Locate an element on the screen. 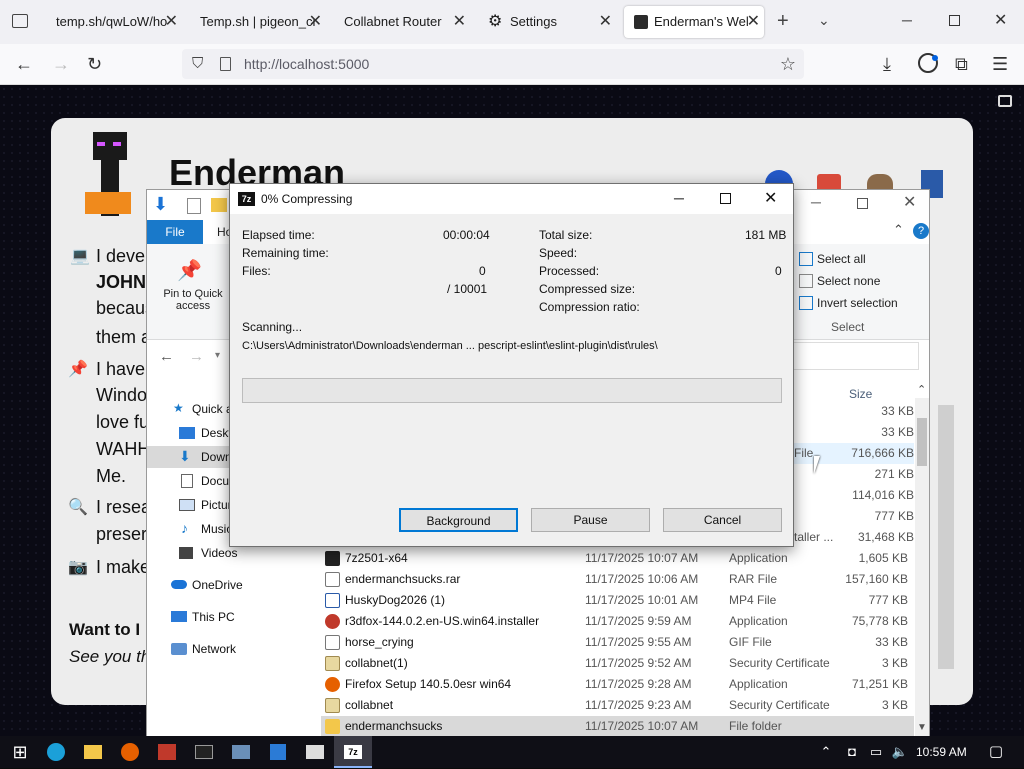  nav-network: Network is located at coordinates (214, 649).